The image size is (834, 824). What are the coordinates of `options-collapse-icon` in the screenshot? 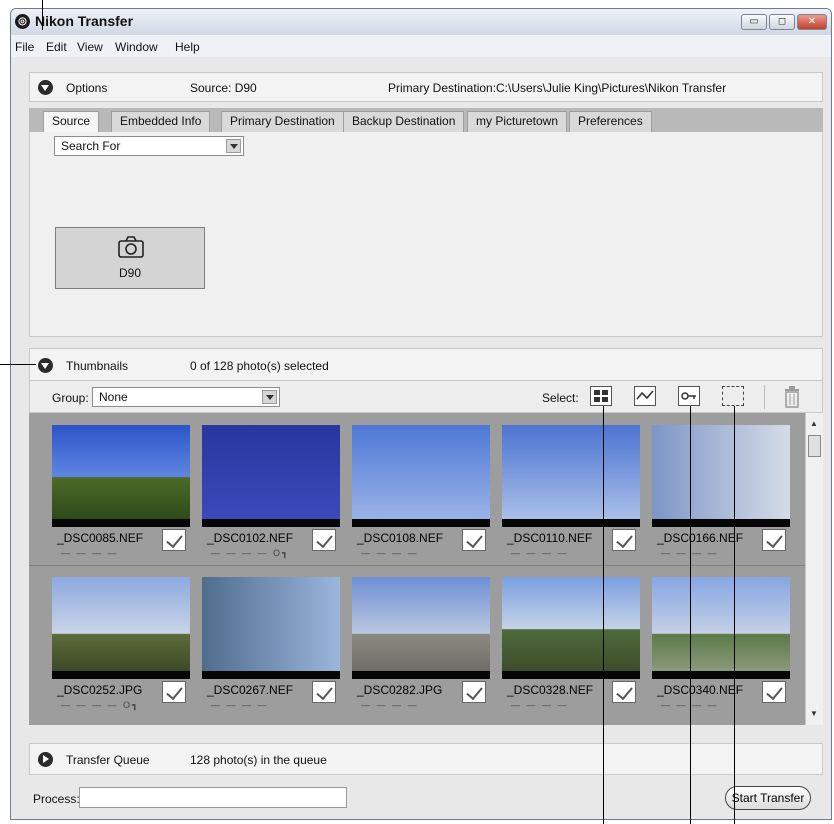 It's located at (45, 87).